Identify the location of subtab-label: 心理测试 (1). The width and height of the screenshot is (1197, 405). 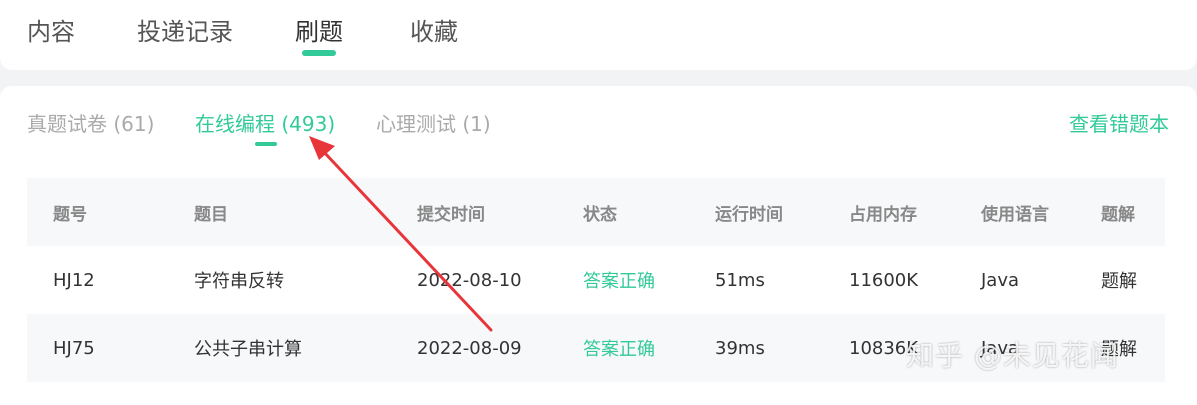
(433, 124).